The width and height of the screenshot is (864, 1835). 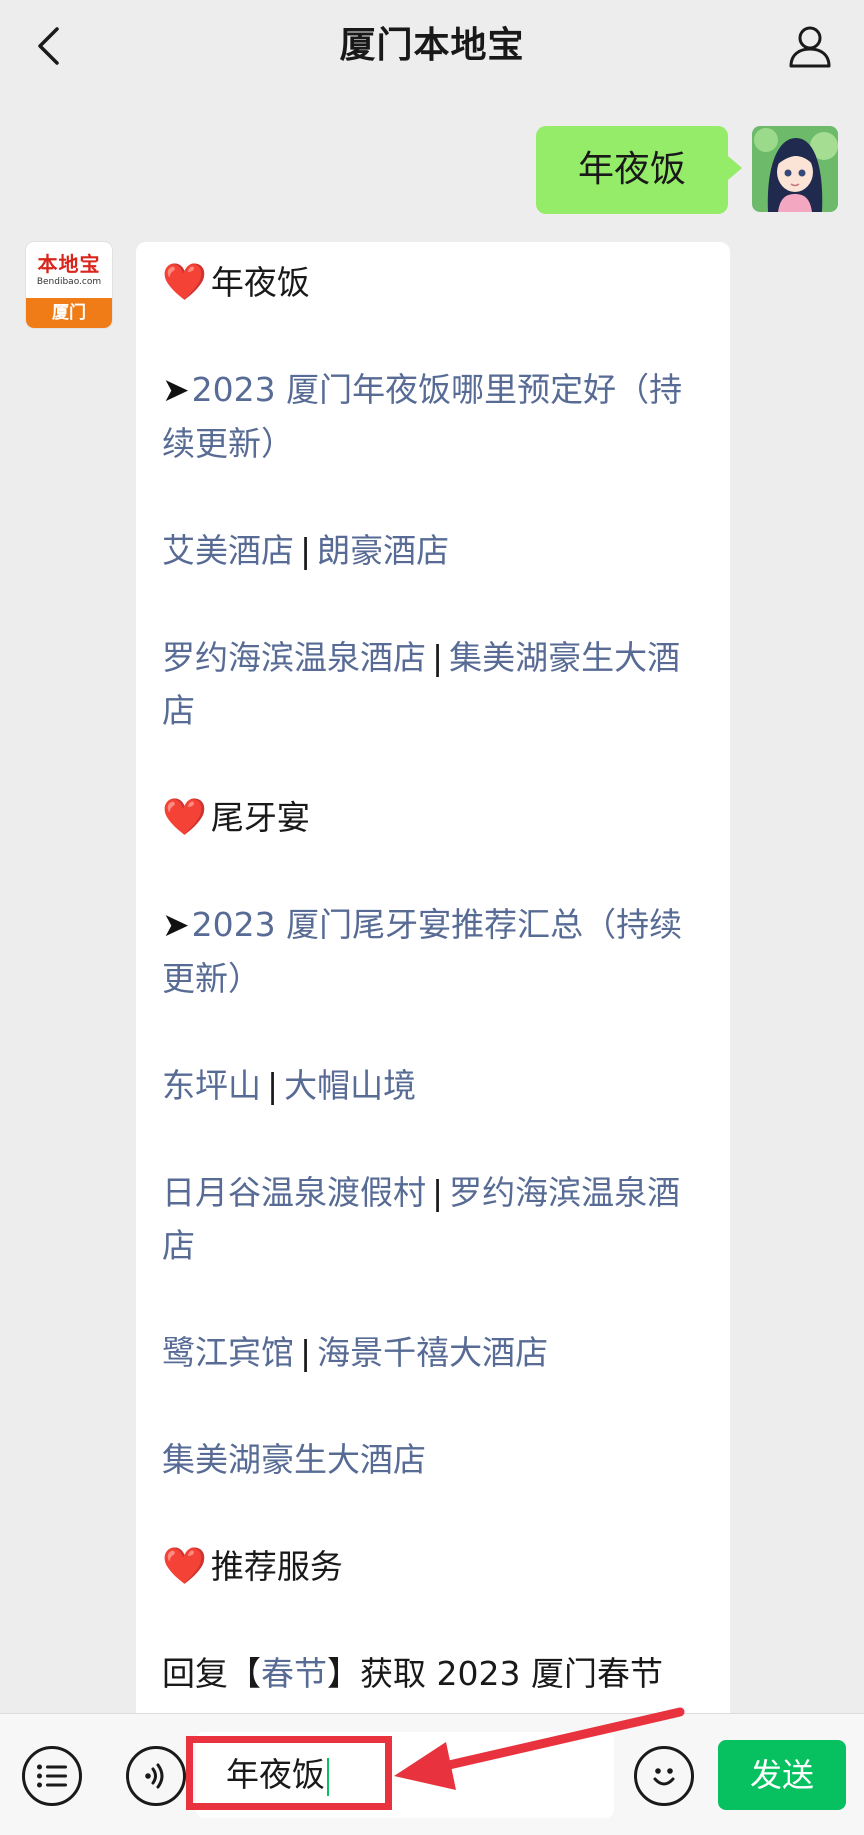 I want to click on venue-link: 东坪山, so click(x=211, y=1085).